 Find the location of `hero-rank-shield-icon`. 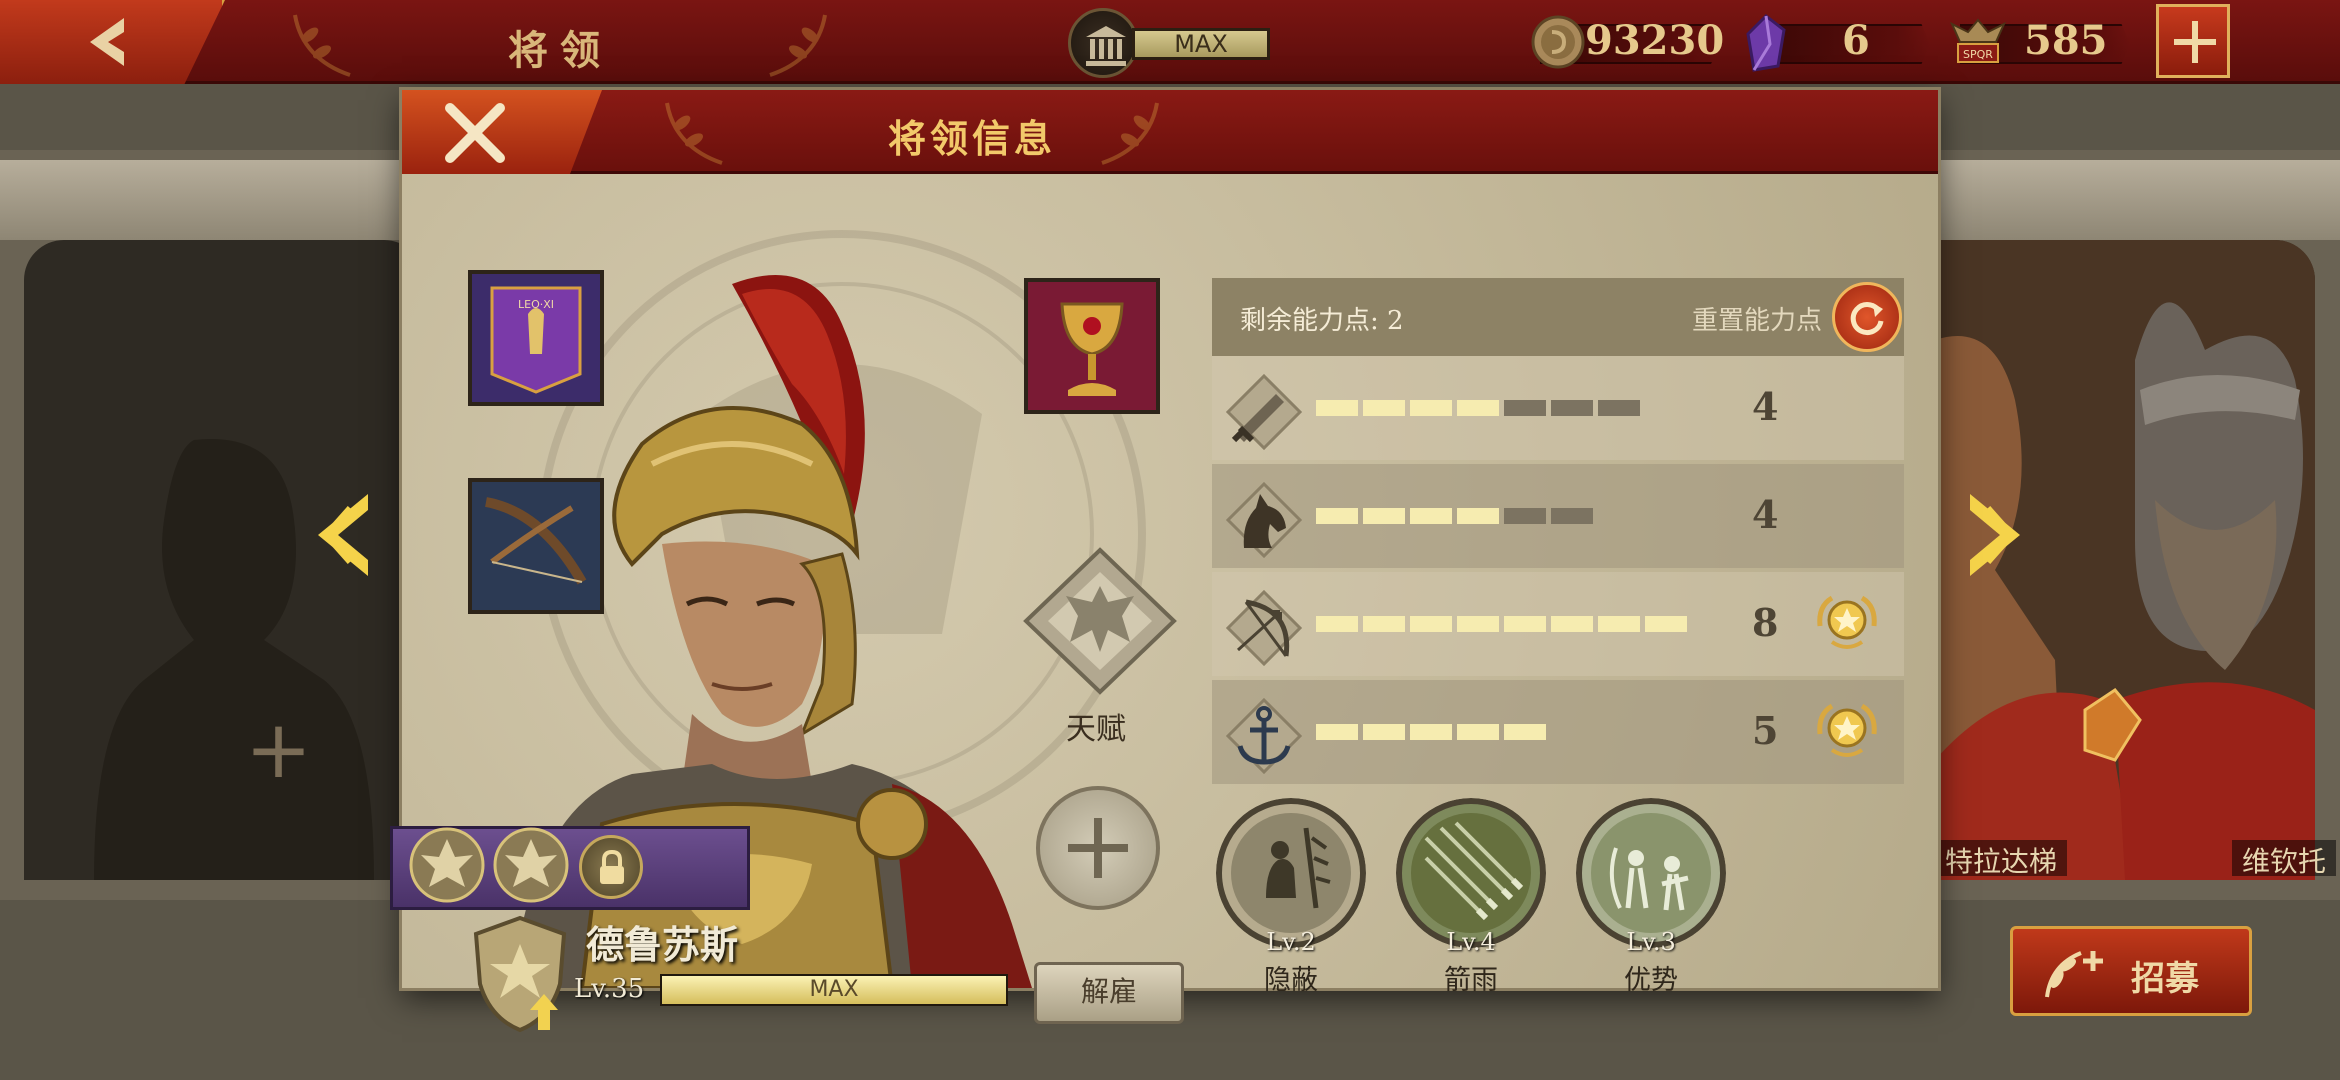

hero-rank-shield-icon is located at coordinates (520, 974).